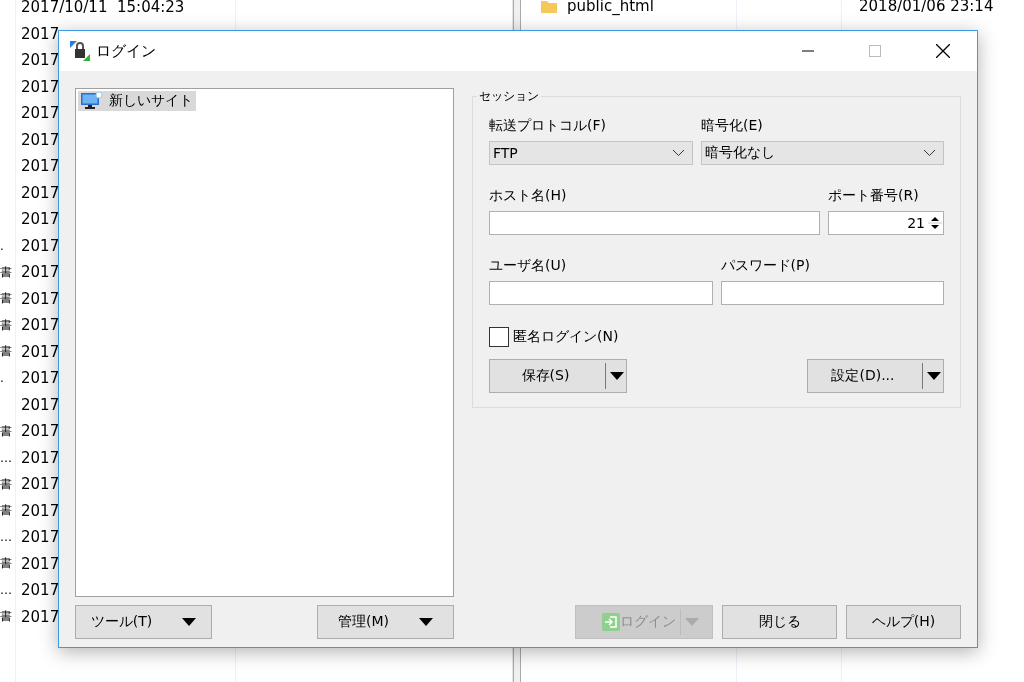 The height and width of the screenshot is (682, 1024). I want to click on group-title: セッション, so click(509, 96).